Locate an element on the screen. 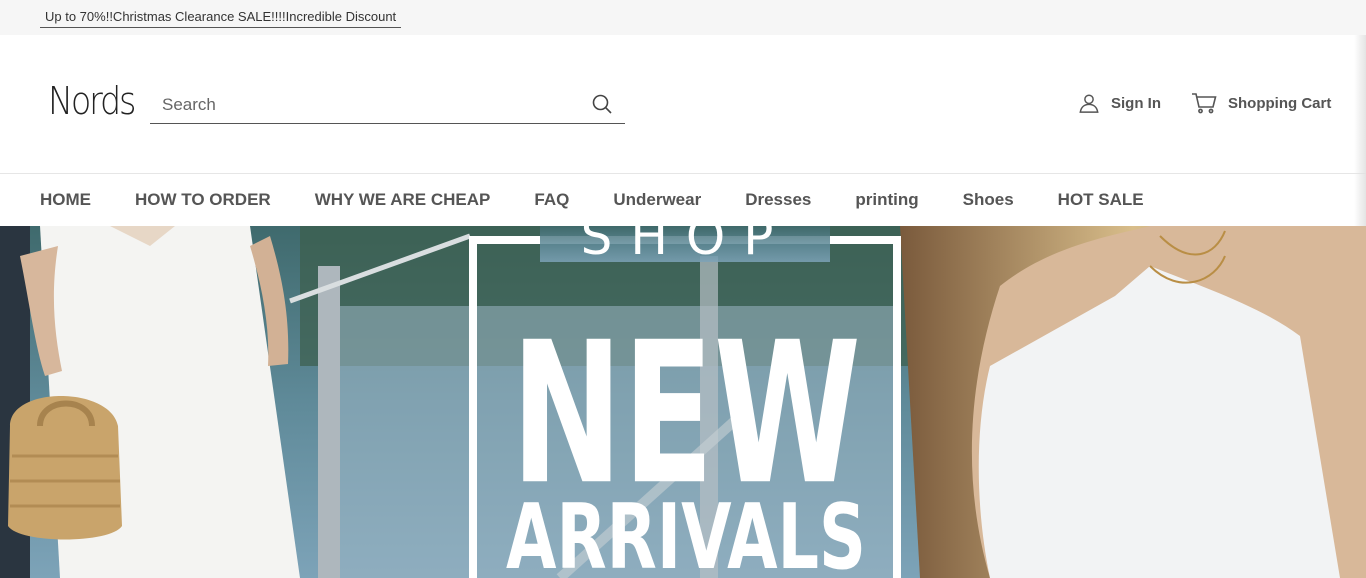 Image resolution: width=1366 pixels, height=578 pixels. cart-icon is located at coordinates (1204, 103).